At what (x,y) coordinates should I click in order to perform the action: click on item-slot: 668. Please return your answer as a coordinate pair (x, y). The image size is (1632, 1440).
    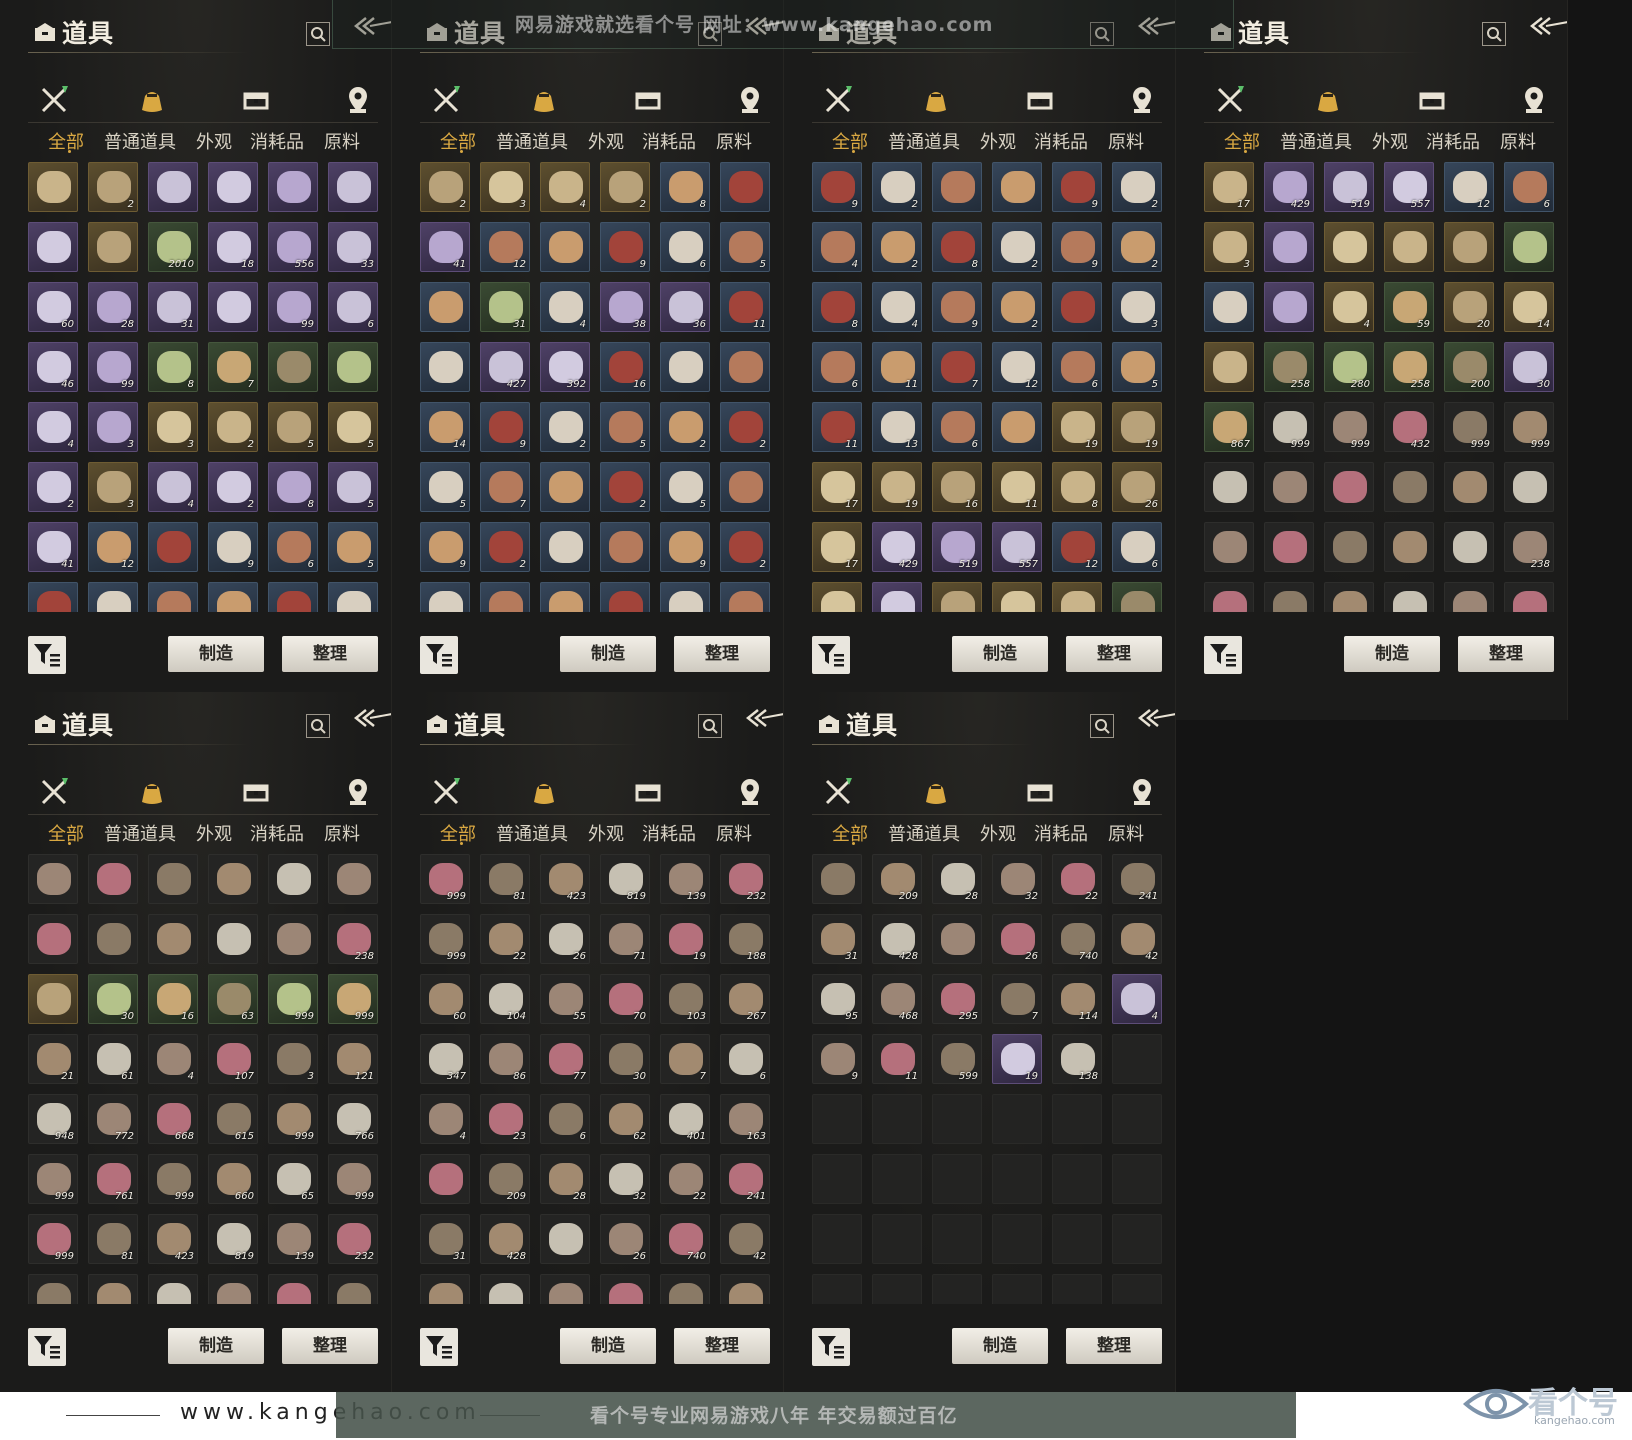
    Looking at the image, I should click on (173, 1119).